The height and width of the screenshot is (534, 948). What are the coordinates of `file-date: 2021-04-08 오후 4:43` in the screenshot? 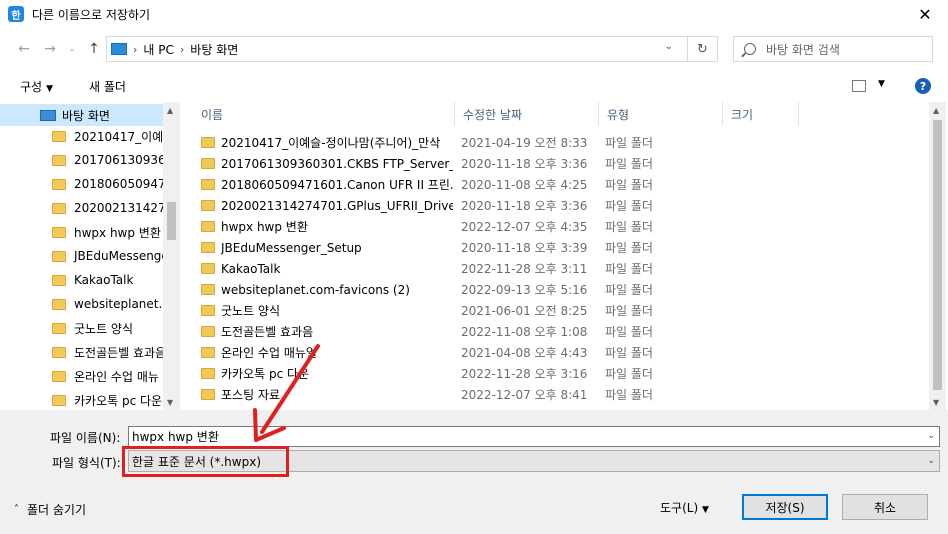 It's located at (524, 353).